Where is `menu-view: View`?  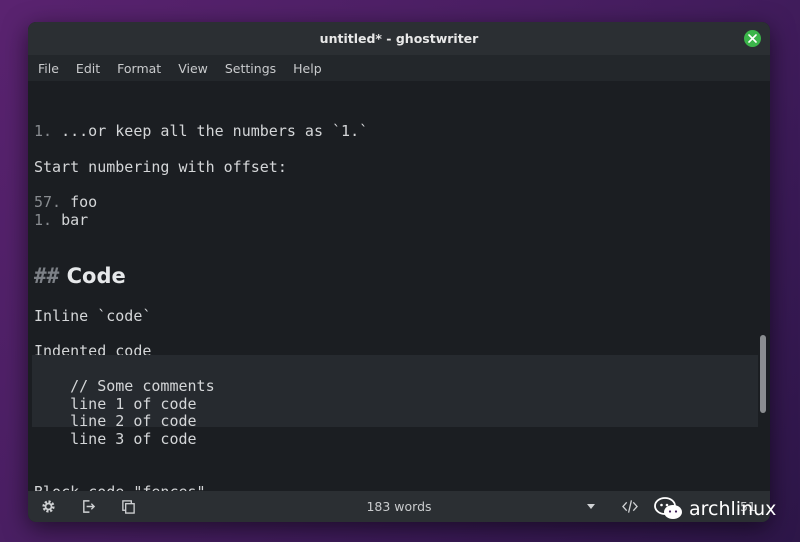
menu-view: View is located at coordinates (193, 68).